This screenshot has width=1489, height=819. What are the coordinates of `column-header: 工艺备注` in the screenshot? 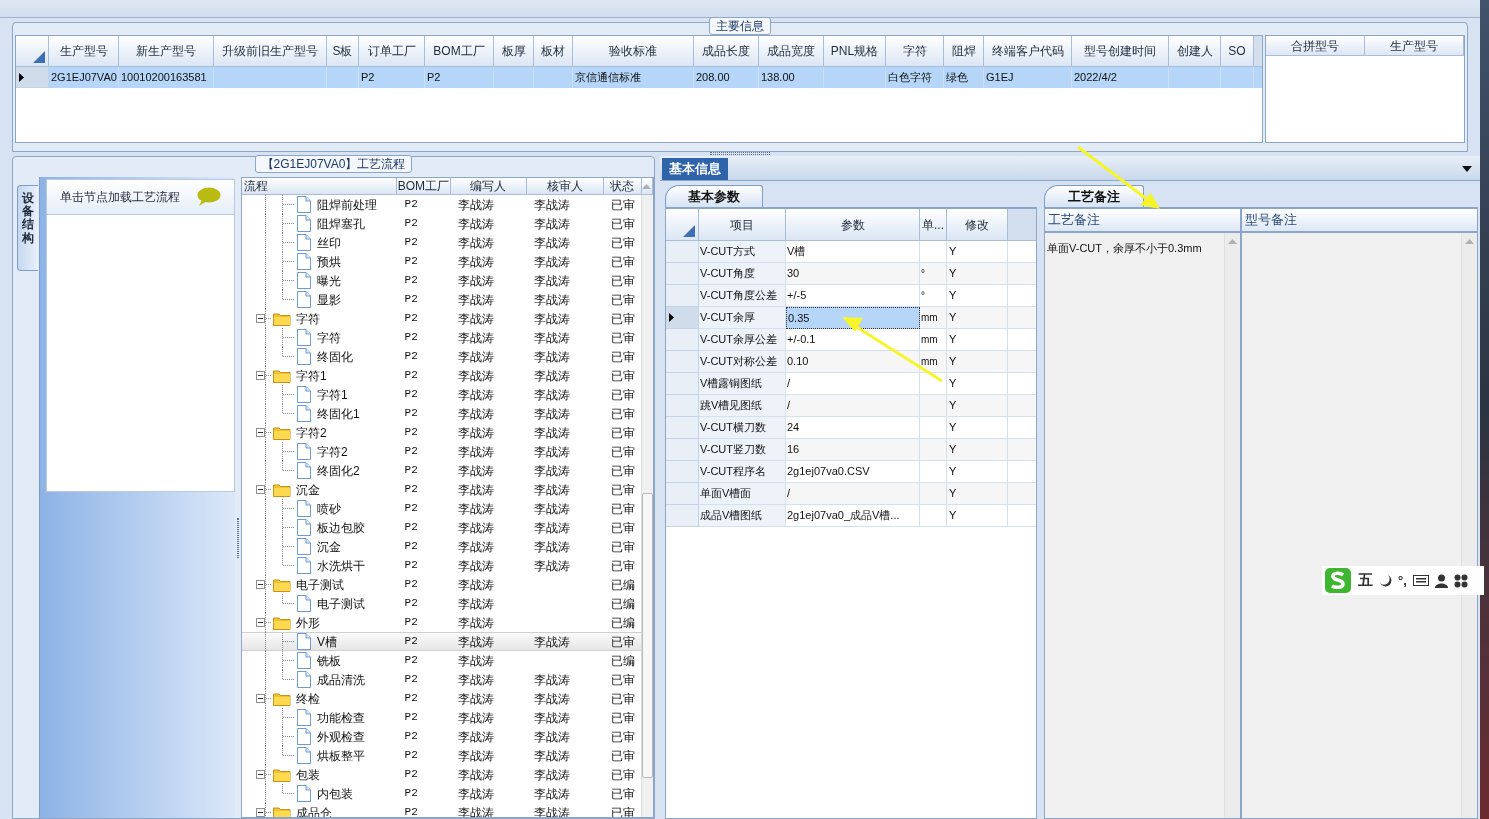 It's located at (1142, 221).